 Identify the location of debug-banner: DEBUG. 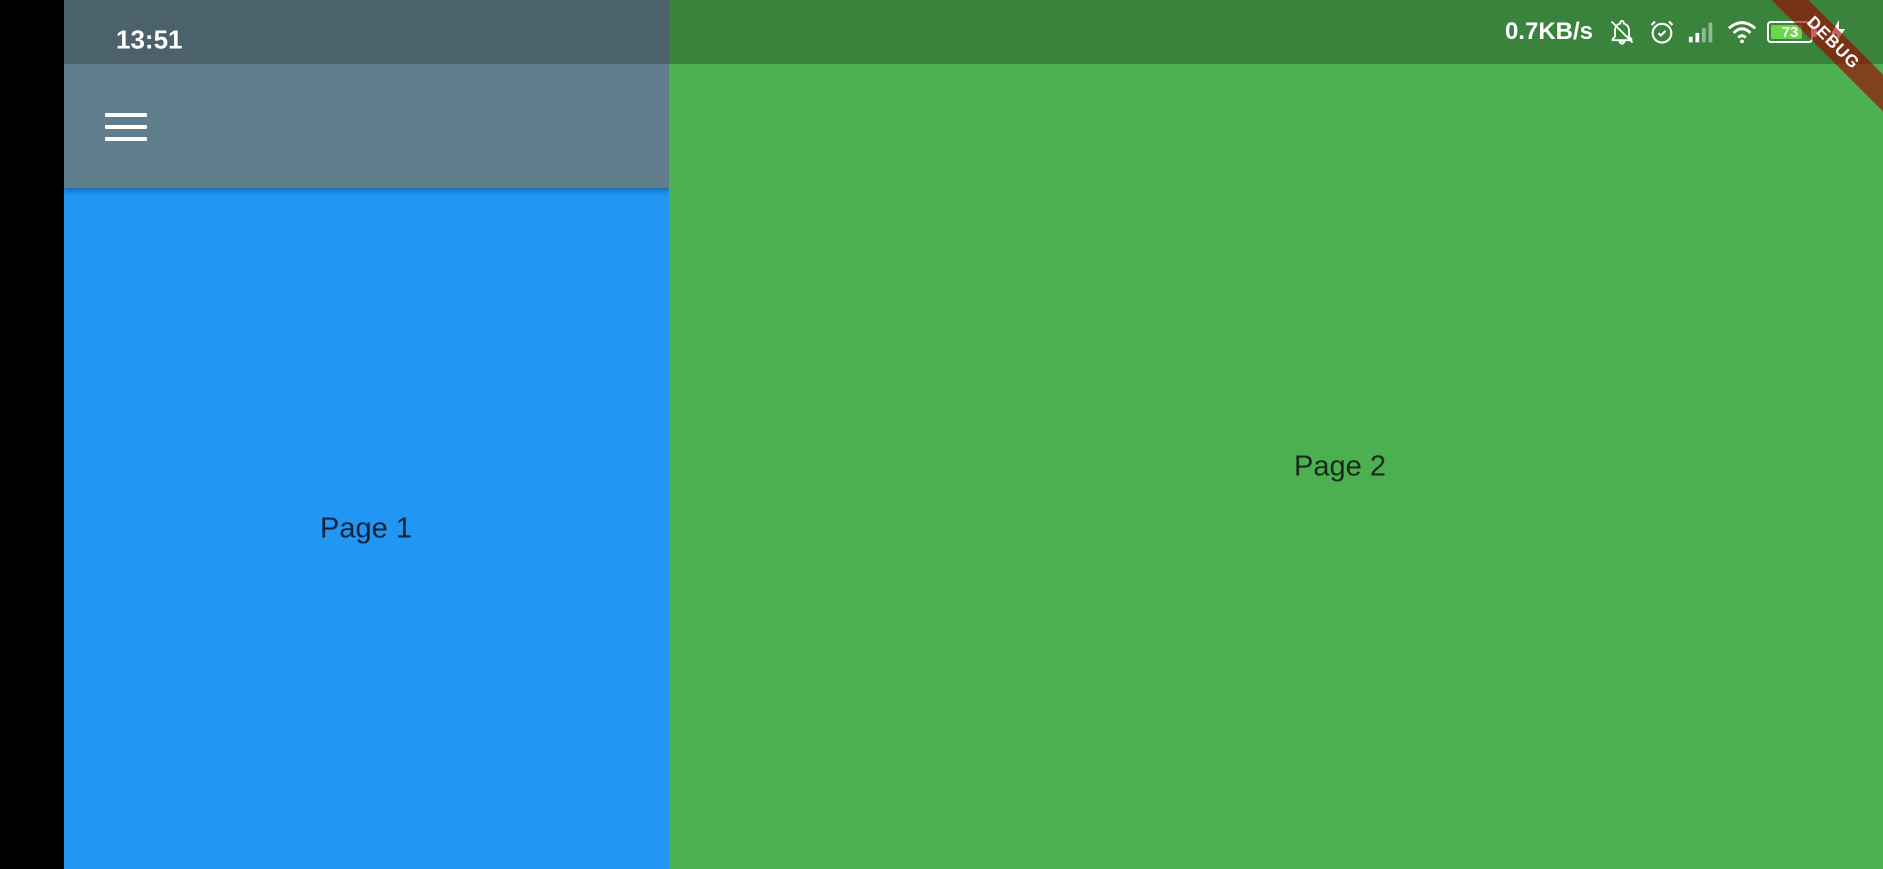
(1823, 60).